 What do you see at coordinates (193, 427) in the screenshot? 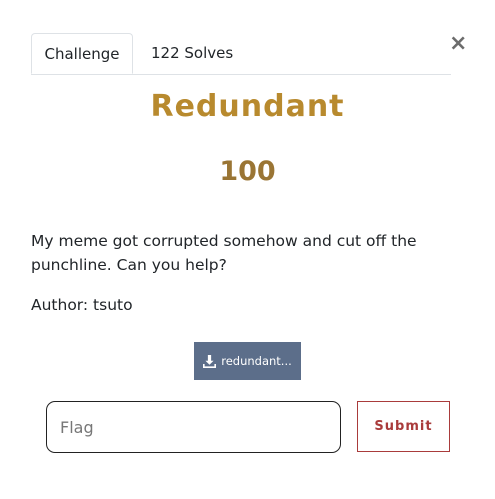
I see `flag-input` at bounding box center [193, 427].